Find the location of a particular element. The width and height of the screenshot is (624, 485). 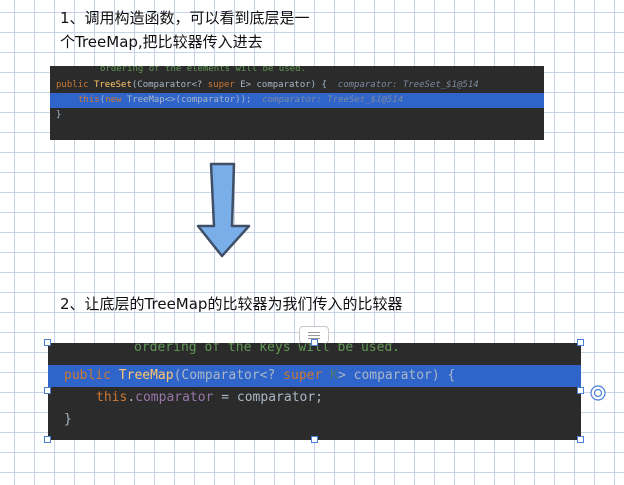

code2-kw-public: public is located at coordinates (87, 375).